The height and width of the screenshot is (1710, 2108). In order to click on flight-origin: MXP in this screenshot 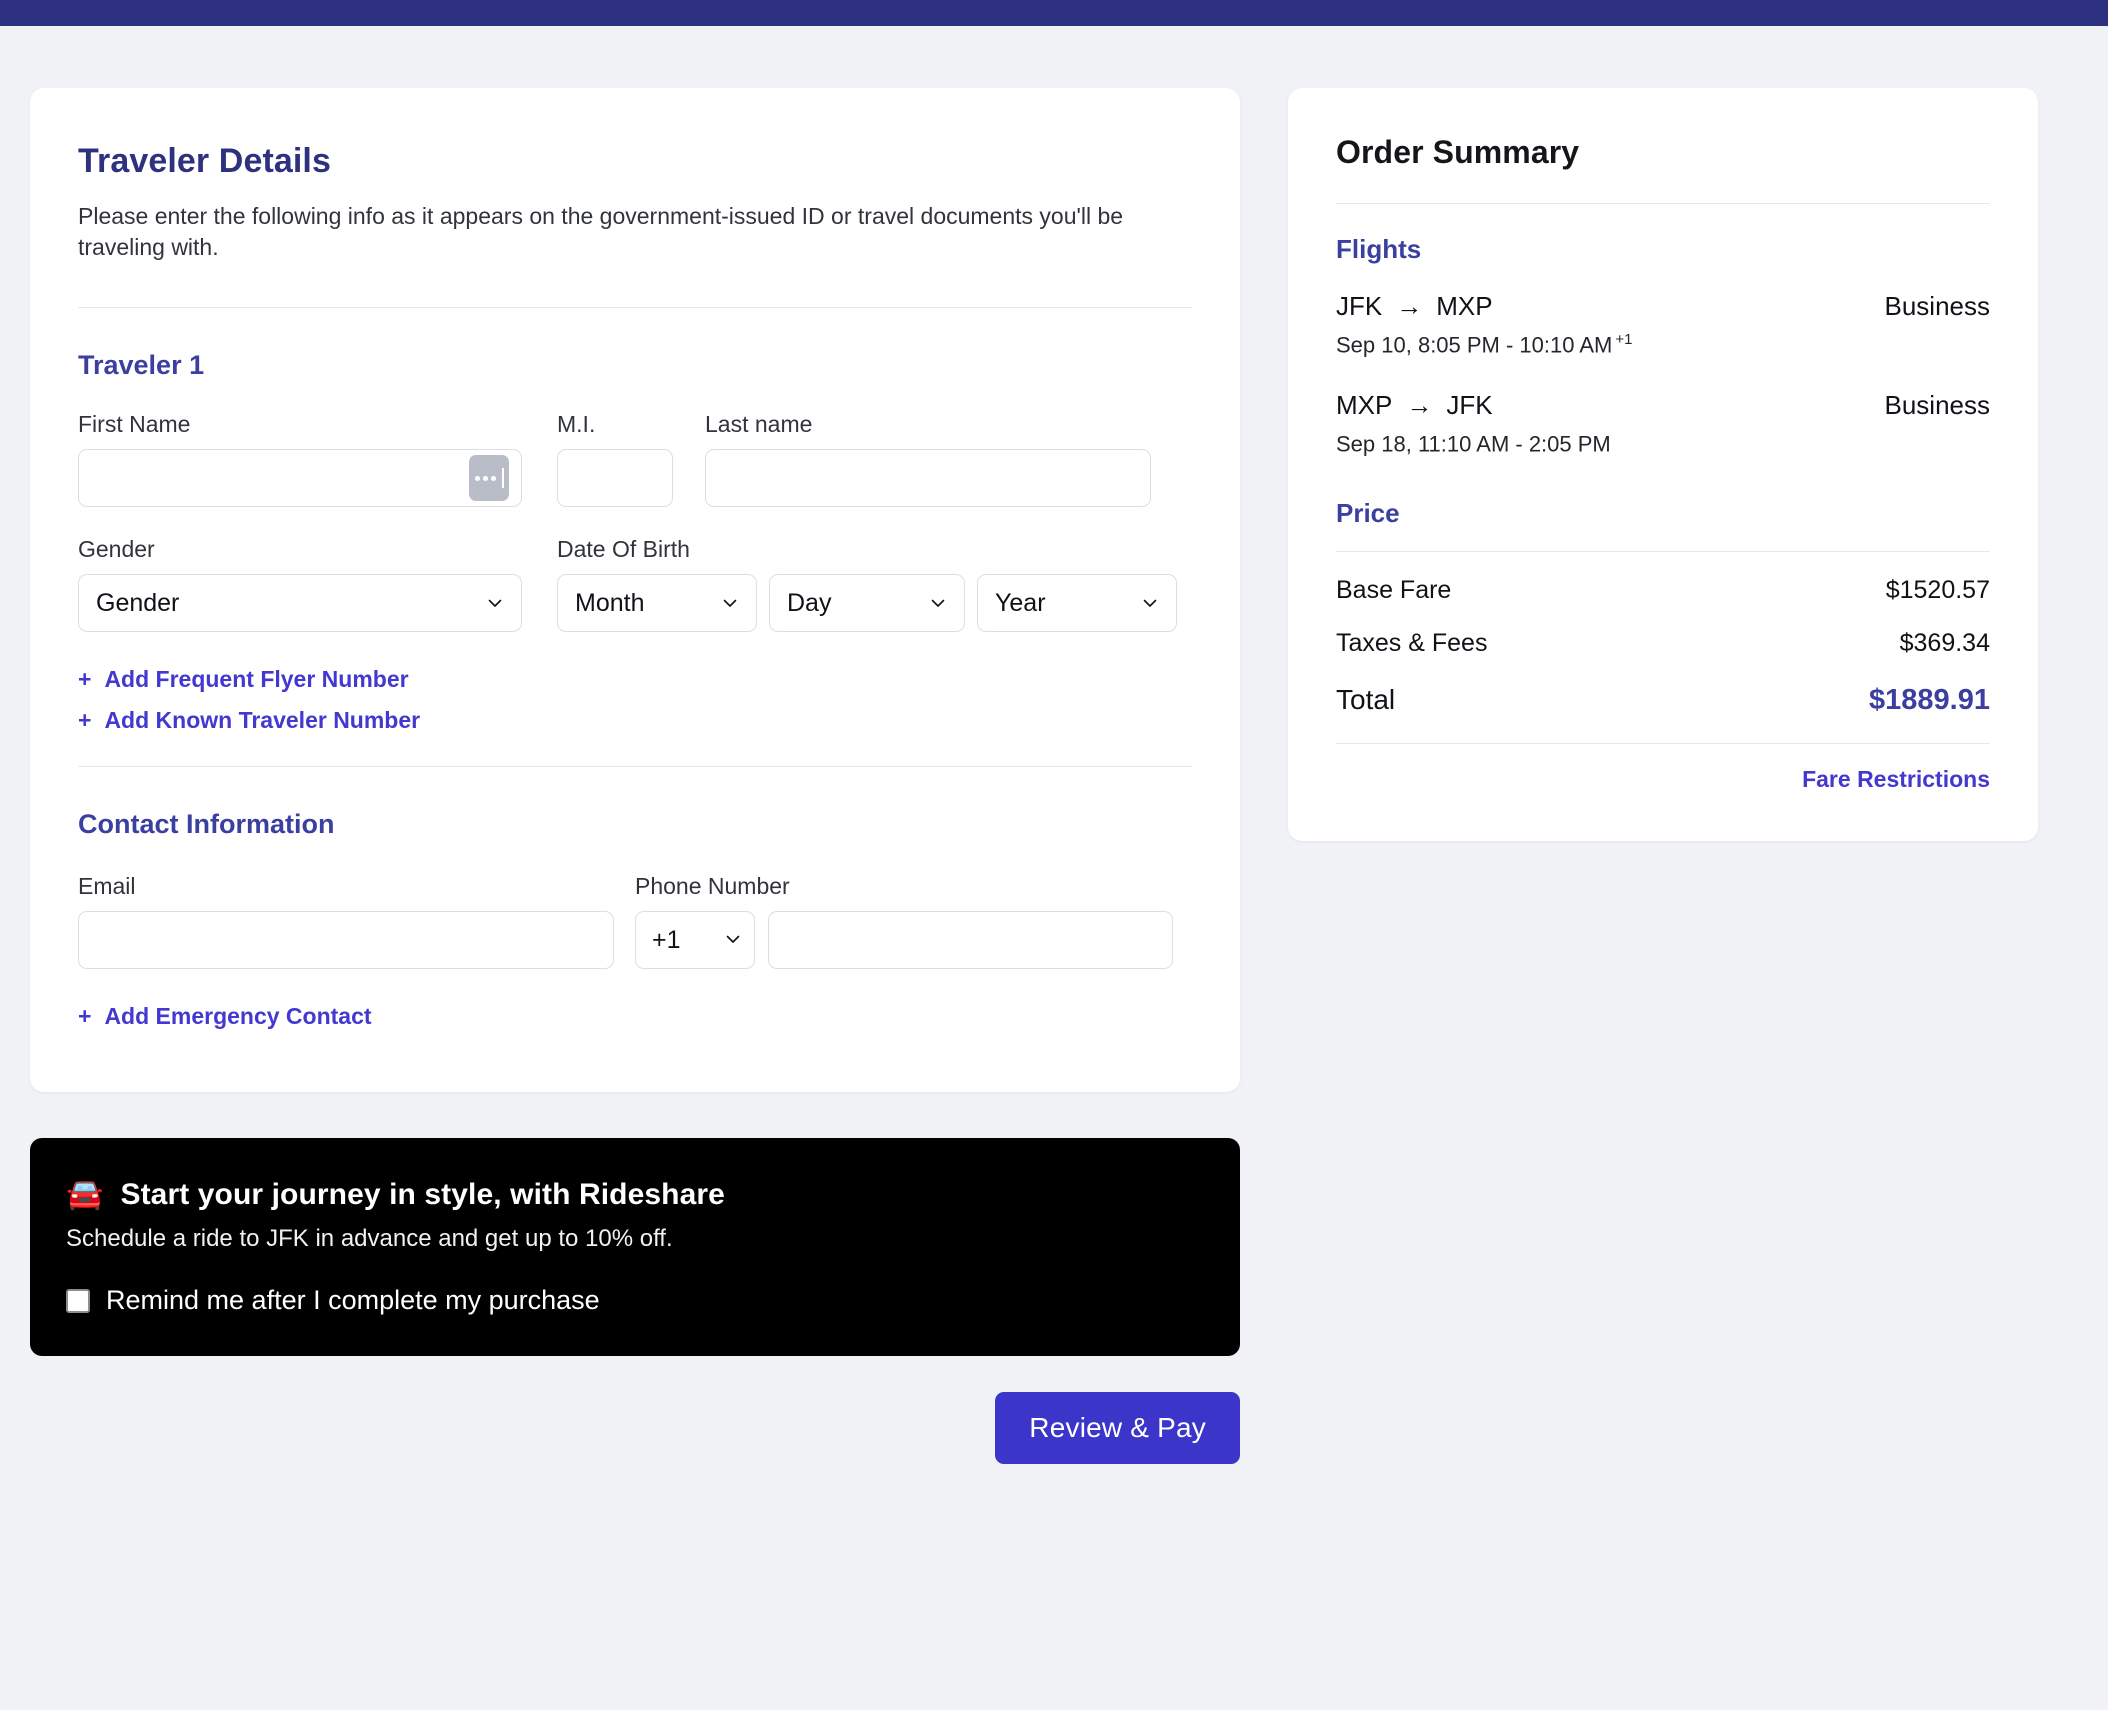, I will do `click(1364, 405)`.